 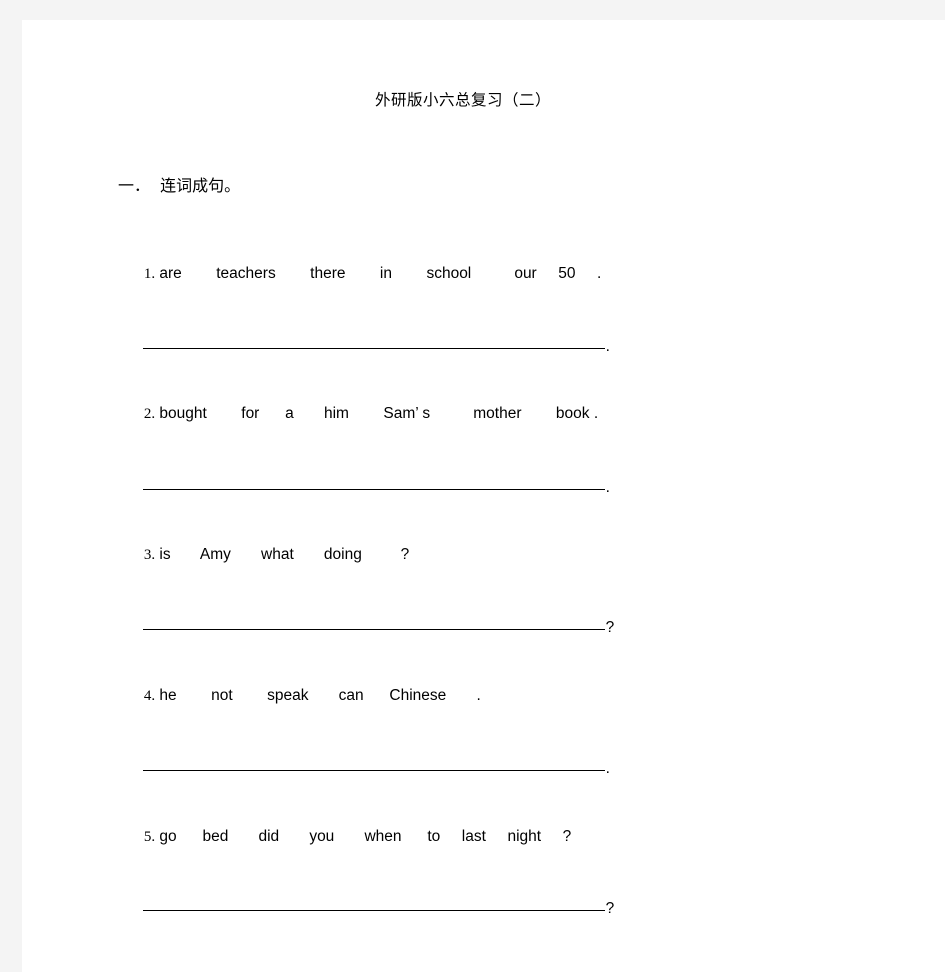 I want to click on question-number-2: 2., so click(x=149, y=413).